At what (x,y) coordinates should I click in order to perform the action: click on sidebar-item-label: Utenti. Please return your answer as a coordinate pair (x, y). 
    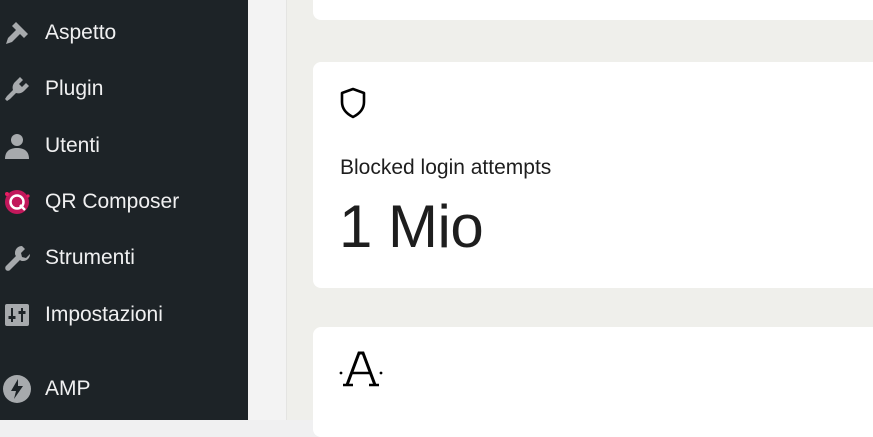
    Looking at the image, I should click on (72, 145).